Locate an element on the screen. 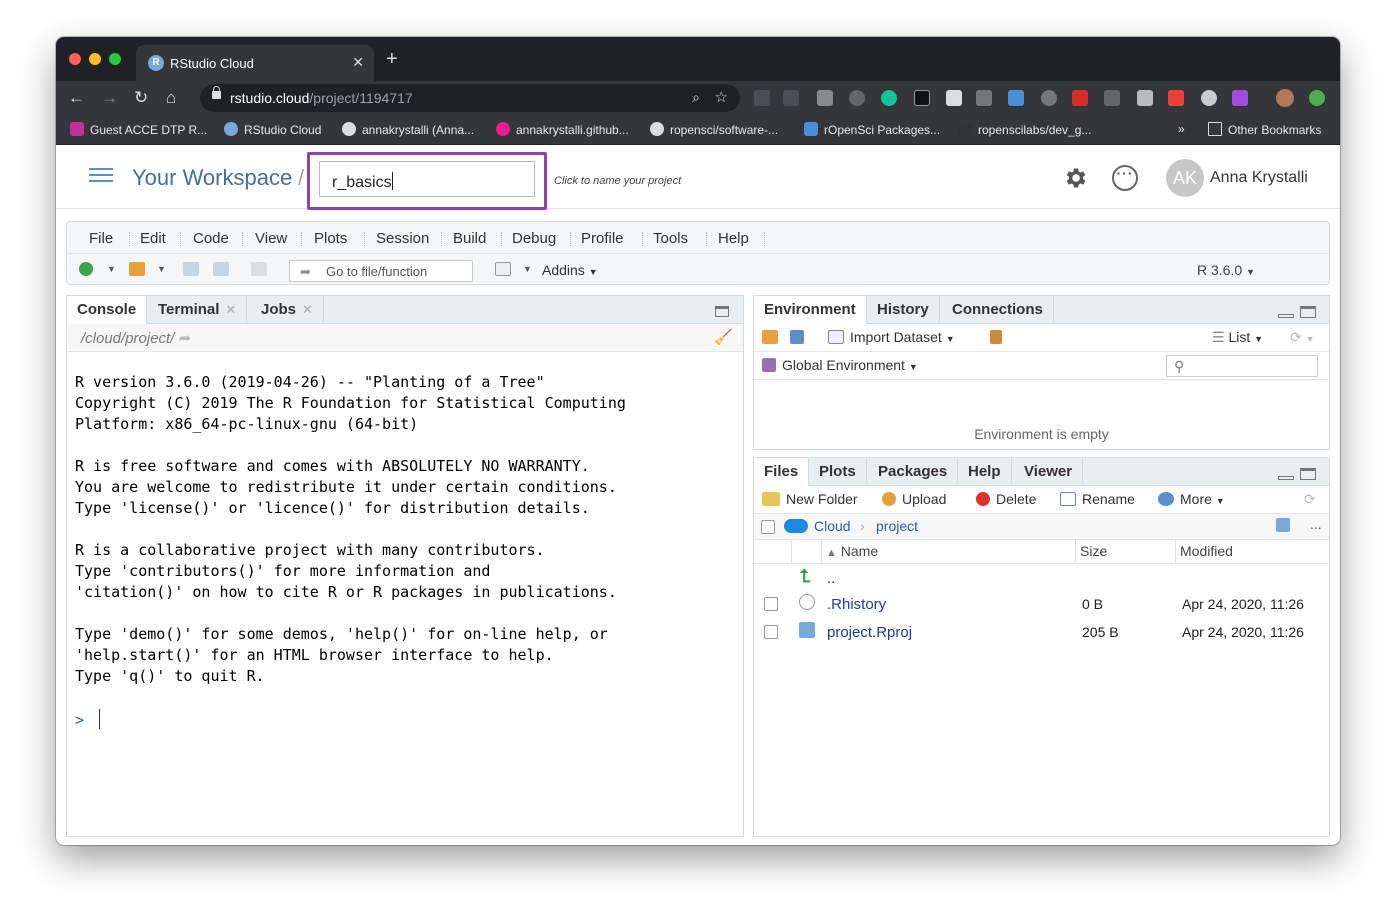 The height and width of the screenshot is (920, 1396). new-tab-button: + is located at coordinates (392, 59).